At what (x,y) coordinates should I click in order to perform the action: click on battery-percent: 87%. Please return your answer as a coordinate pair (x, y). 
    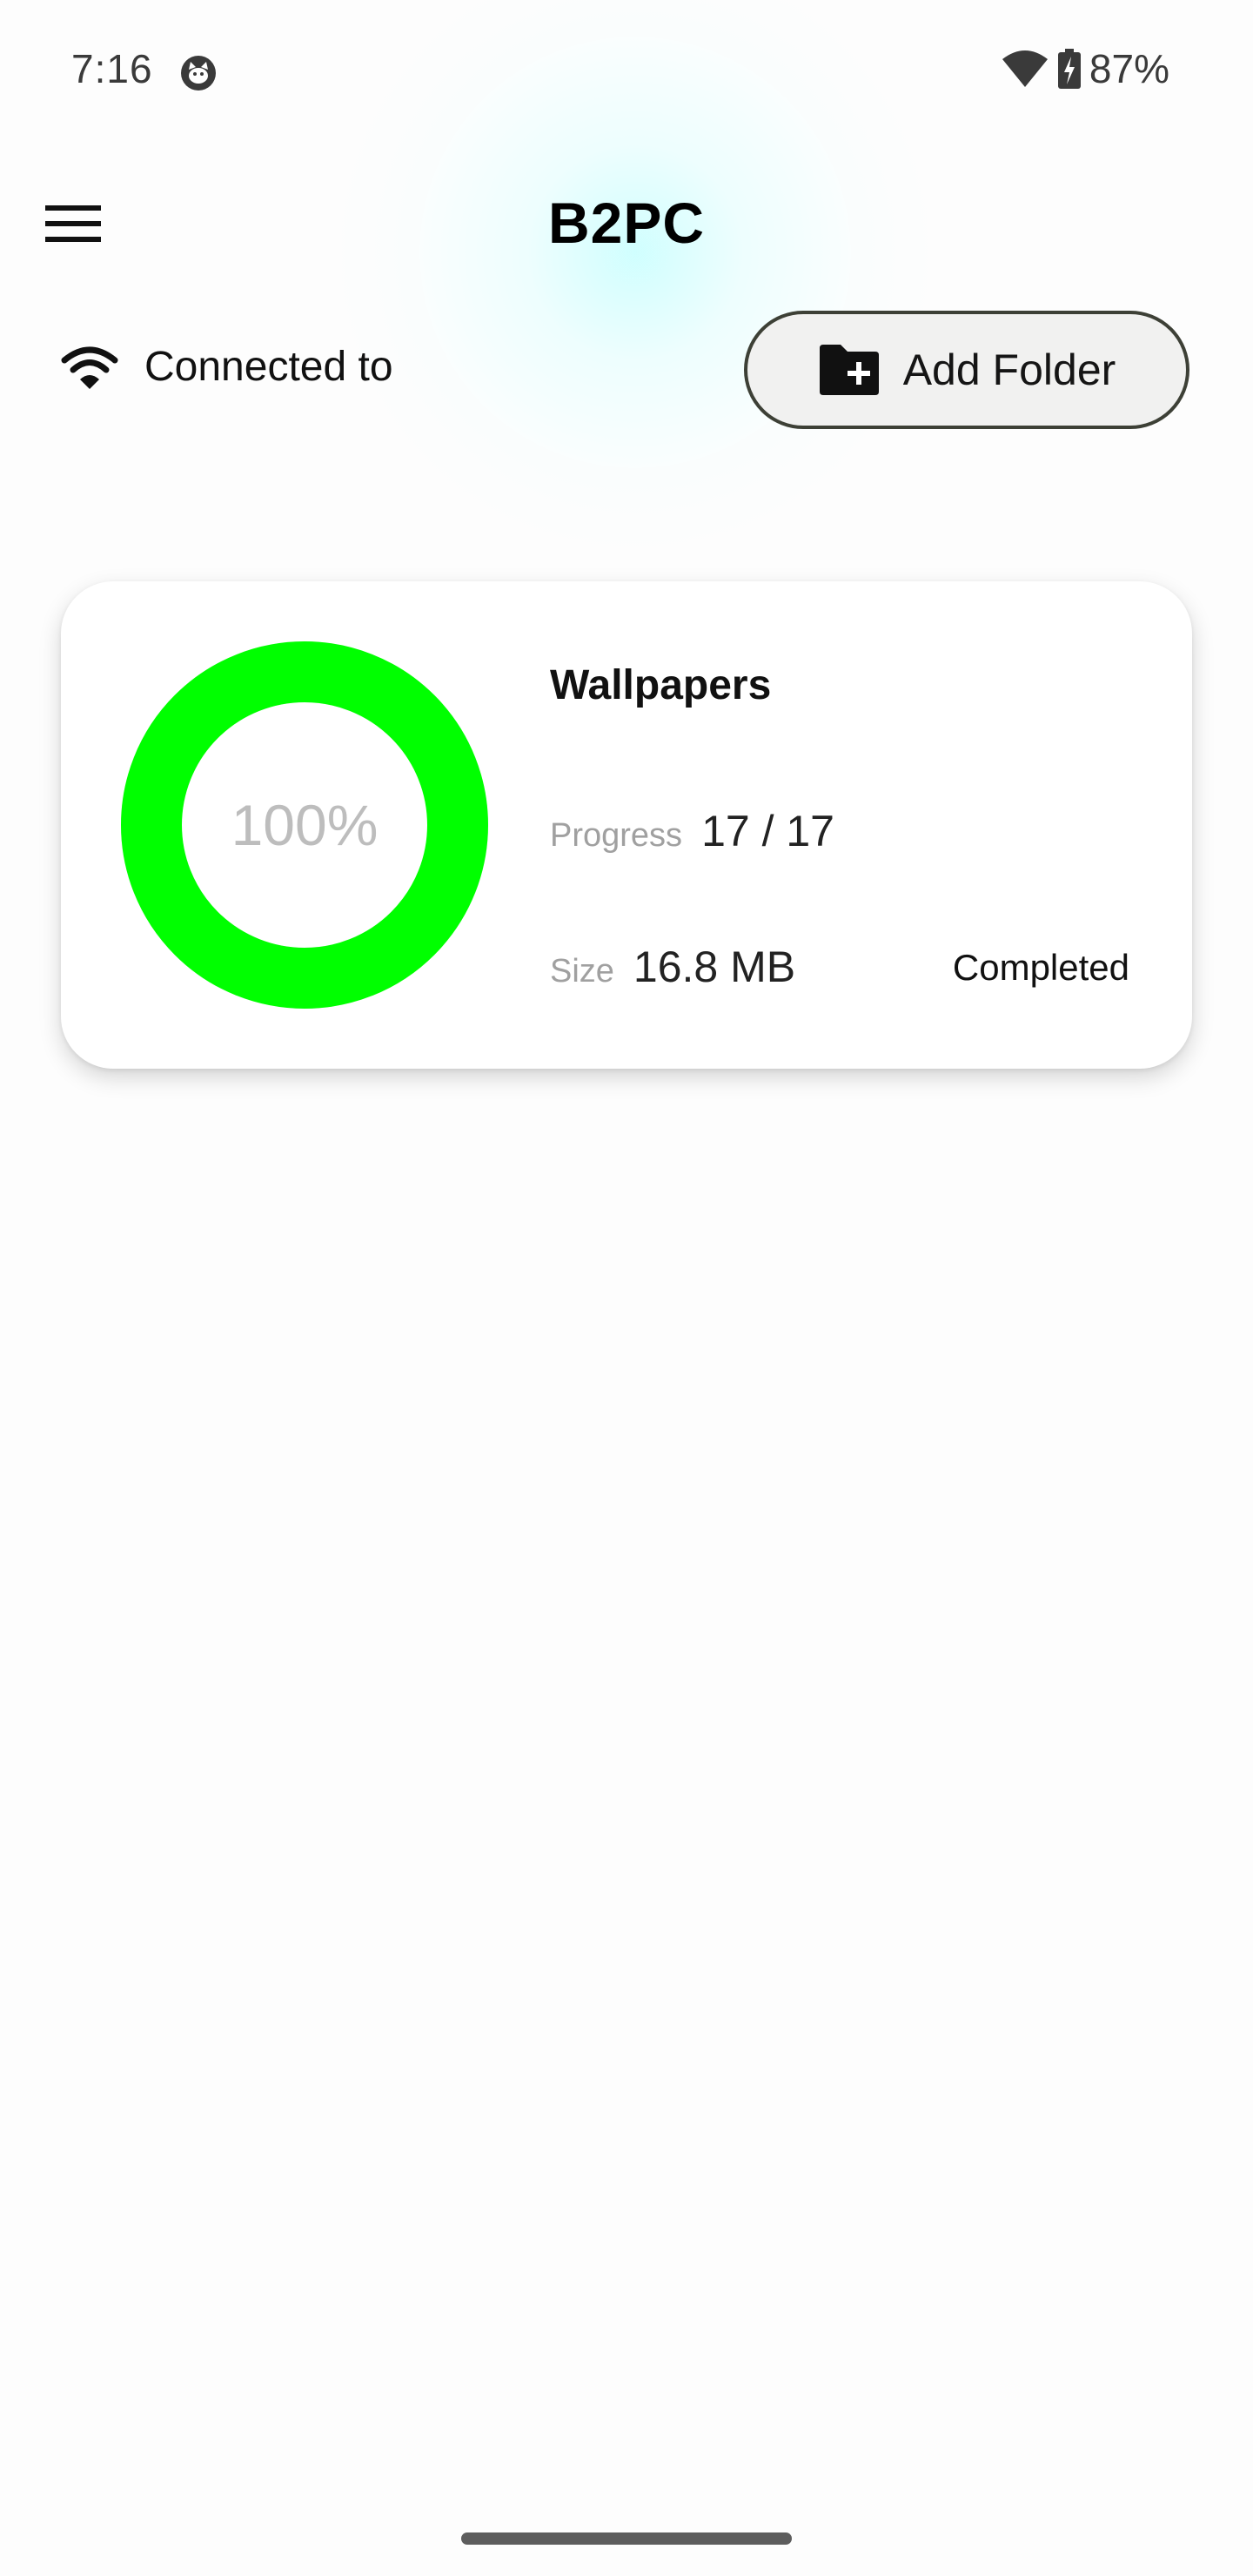
    Looking at the image, I should click on (1129, 68).